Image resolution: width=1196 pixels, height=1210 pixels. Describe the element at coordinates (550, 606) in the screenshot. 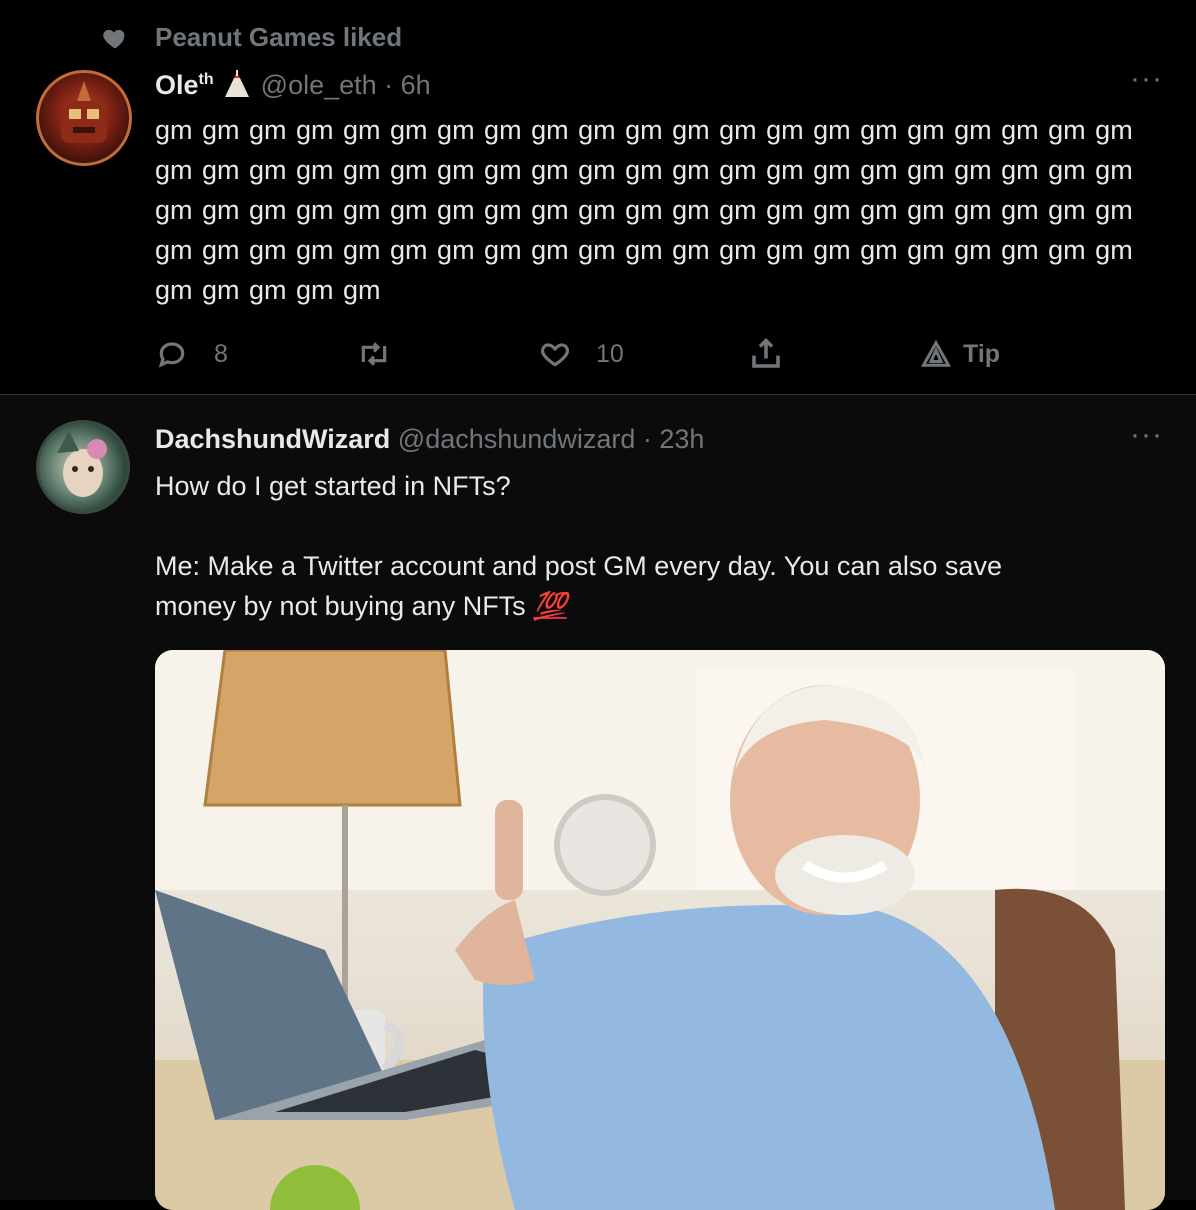

I see `hundred-points-emoji: 💯` at that location.